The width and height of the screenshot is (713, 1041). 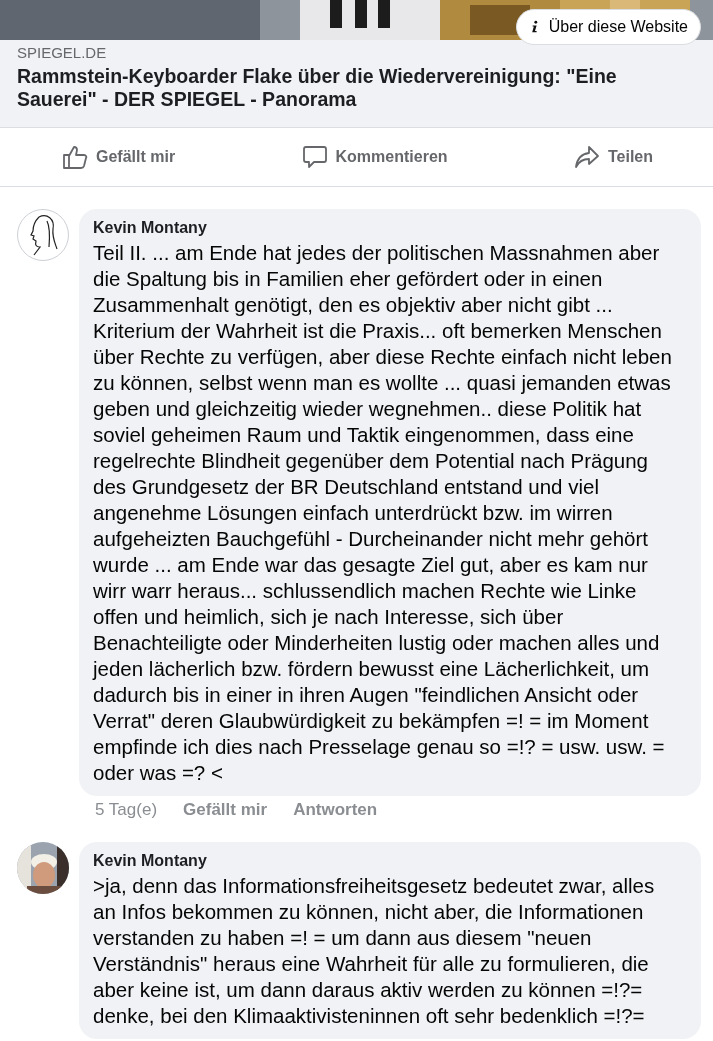 I want to click on speech-bubble-icon, so click(x=314, y=157).